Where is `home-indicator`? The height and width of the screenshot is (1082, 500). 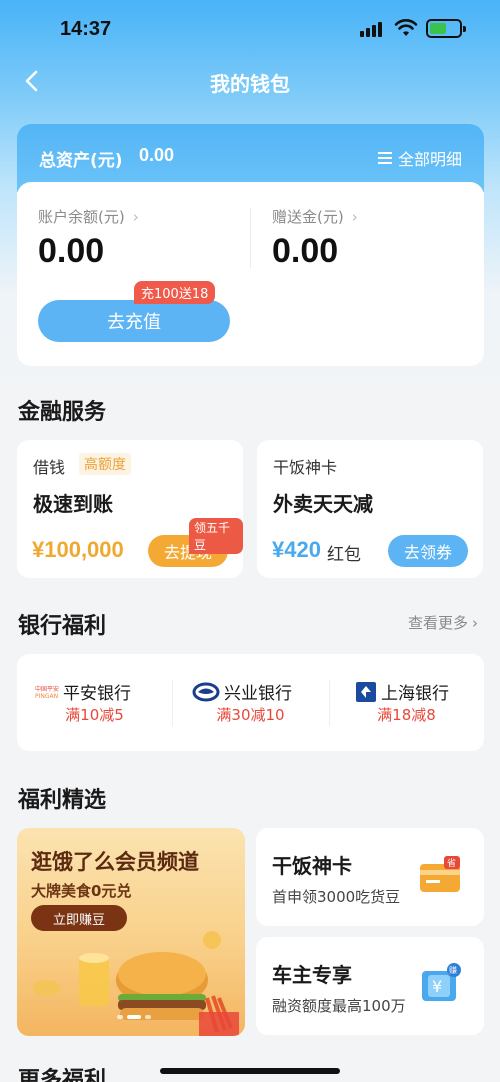 home-indicator is located at coordinates (250, 1071).